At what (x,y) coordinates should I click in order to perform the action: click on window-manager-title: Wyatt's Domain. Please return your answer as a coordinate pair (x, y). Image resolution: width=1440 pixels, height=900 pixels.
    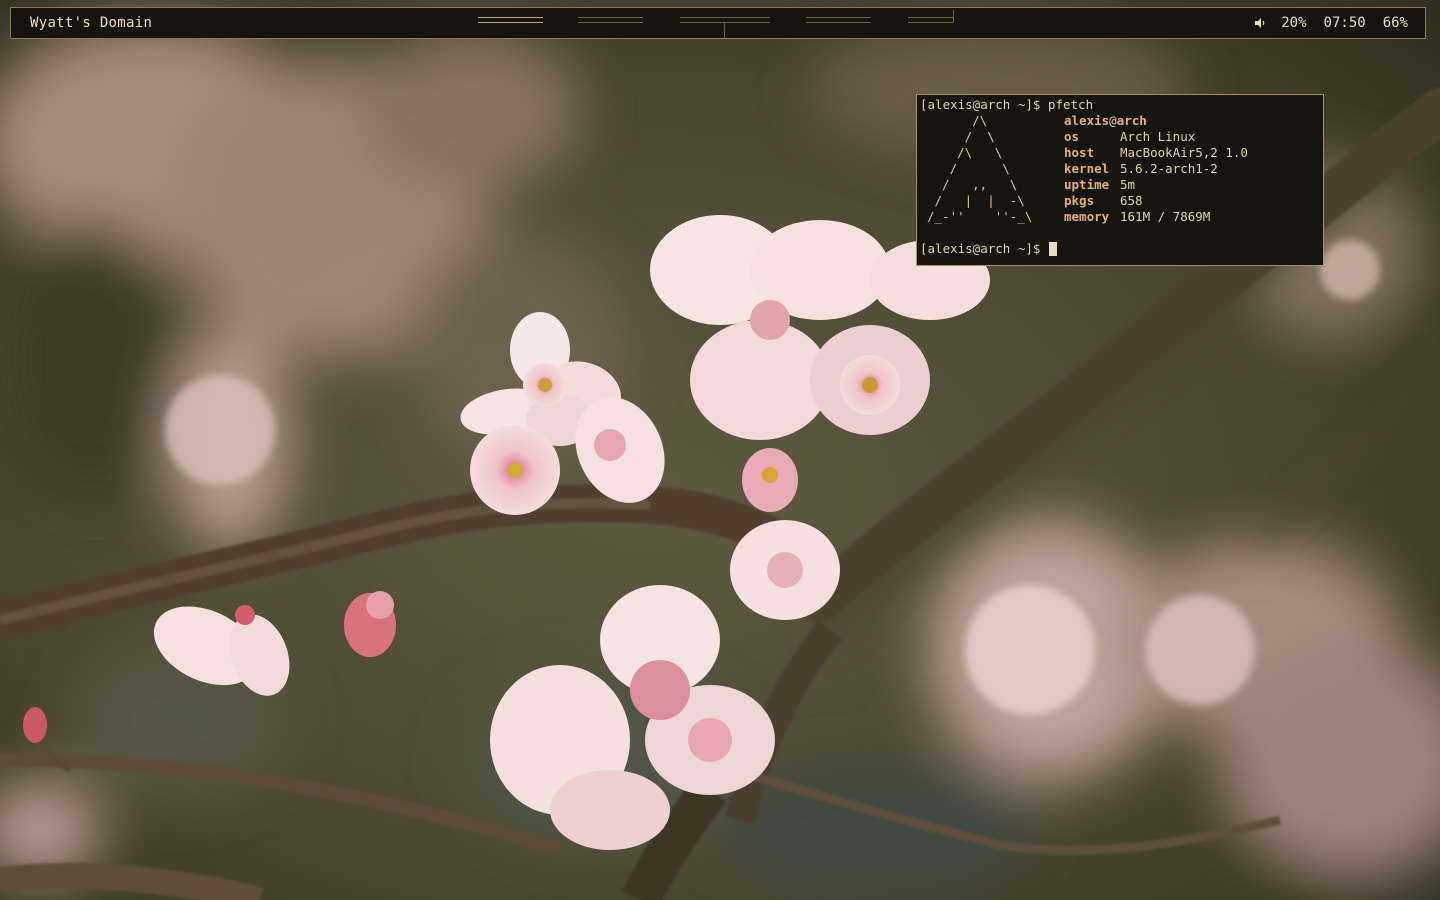
    Looking at the image, I should click on (91, 23).